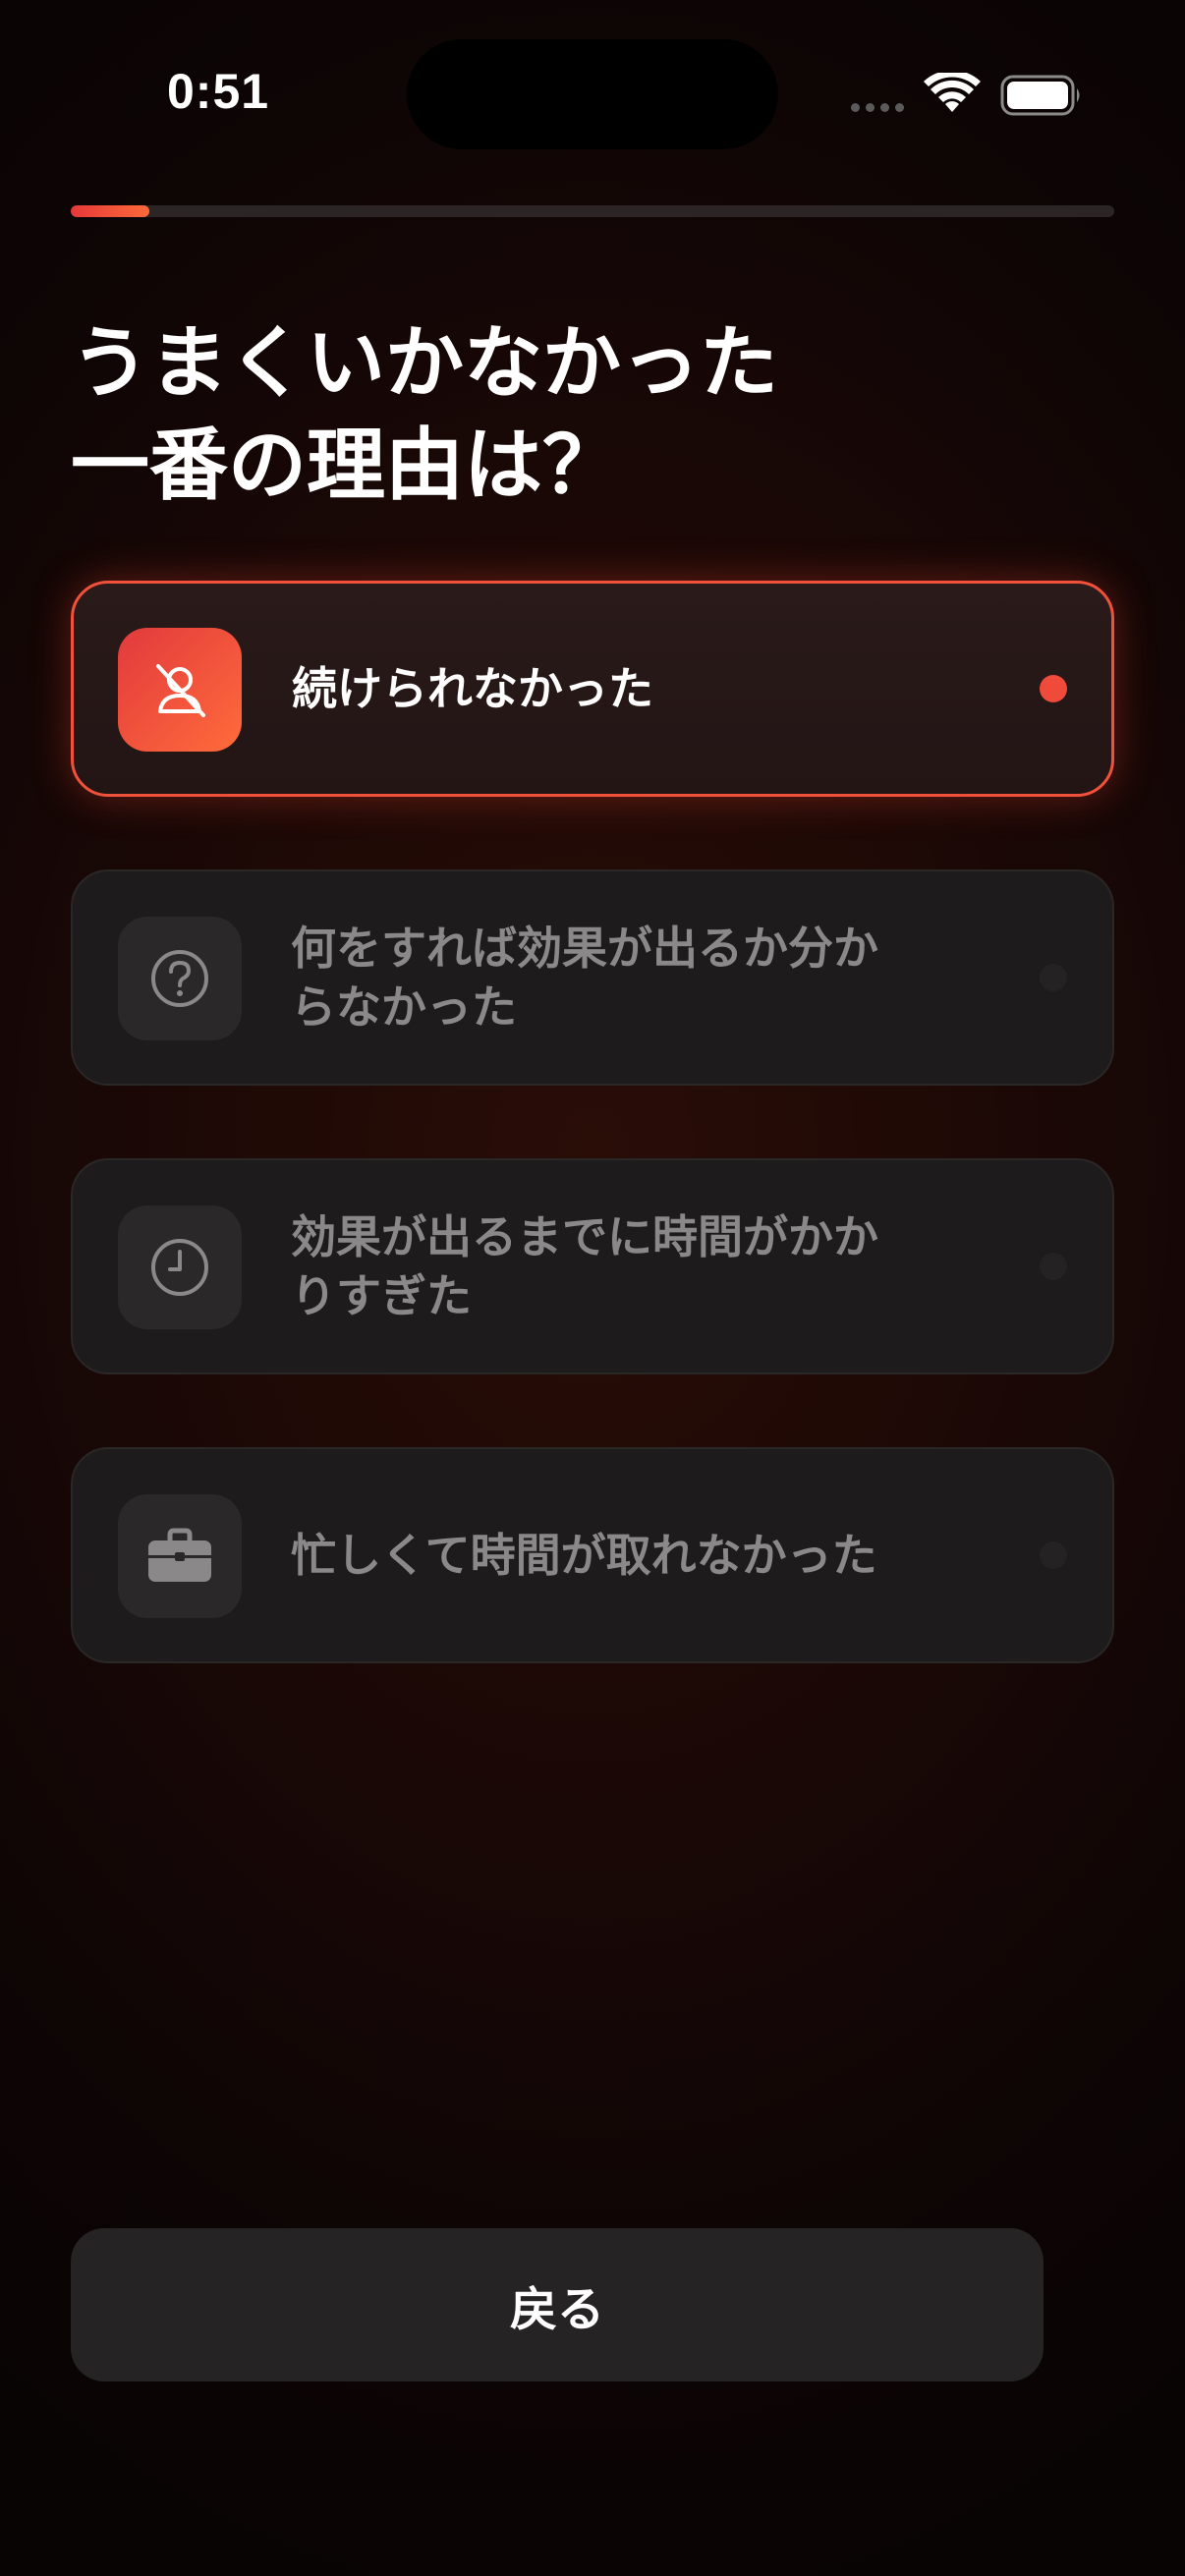 This screenshot has height=2576, width=1185. Describe the element at coordinates (473, 688) in the screenshot. I see `option-label: 続けられなかった` at that location.